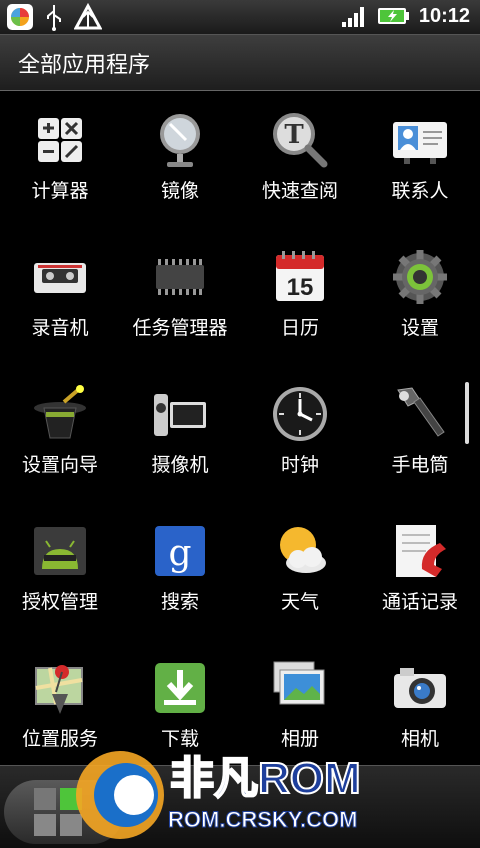 Image resolution: width=480 pixels, height=848 pixels. What do you see at coordinates (299, 328) in the screenshot?
I see `app-label: 日历` at bounding box center [299, 328].